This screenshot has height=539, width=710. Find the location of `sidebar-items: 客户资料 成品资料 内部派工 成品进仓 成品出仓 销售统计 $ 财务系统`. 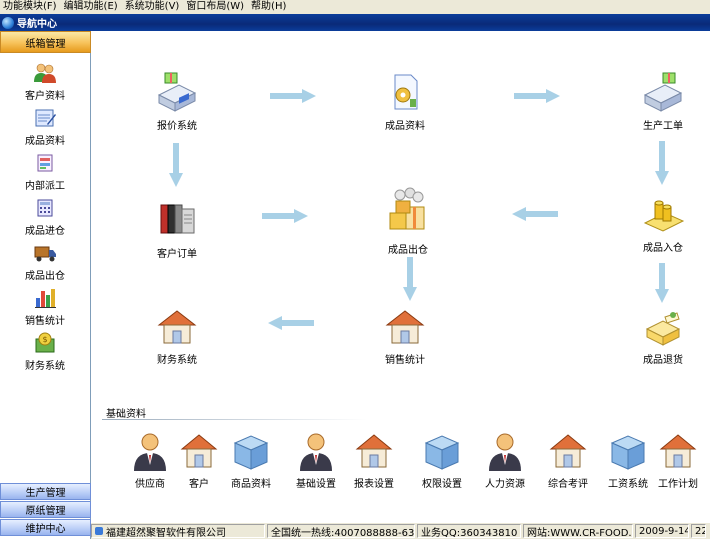

sidebar-items: 客户资料 成品资料 内部派工 成品进仓 成品出仓 销售统计 $ 财务系统 is located at coordinates (45, 214).